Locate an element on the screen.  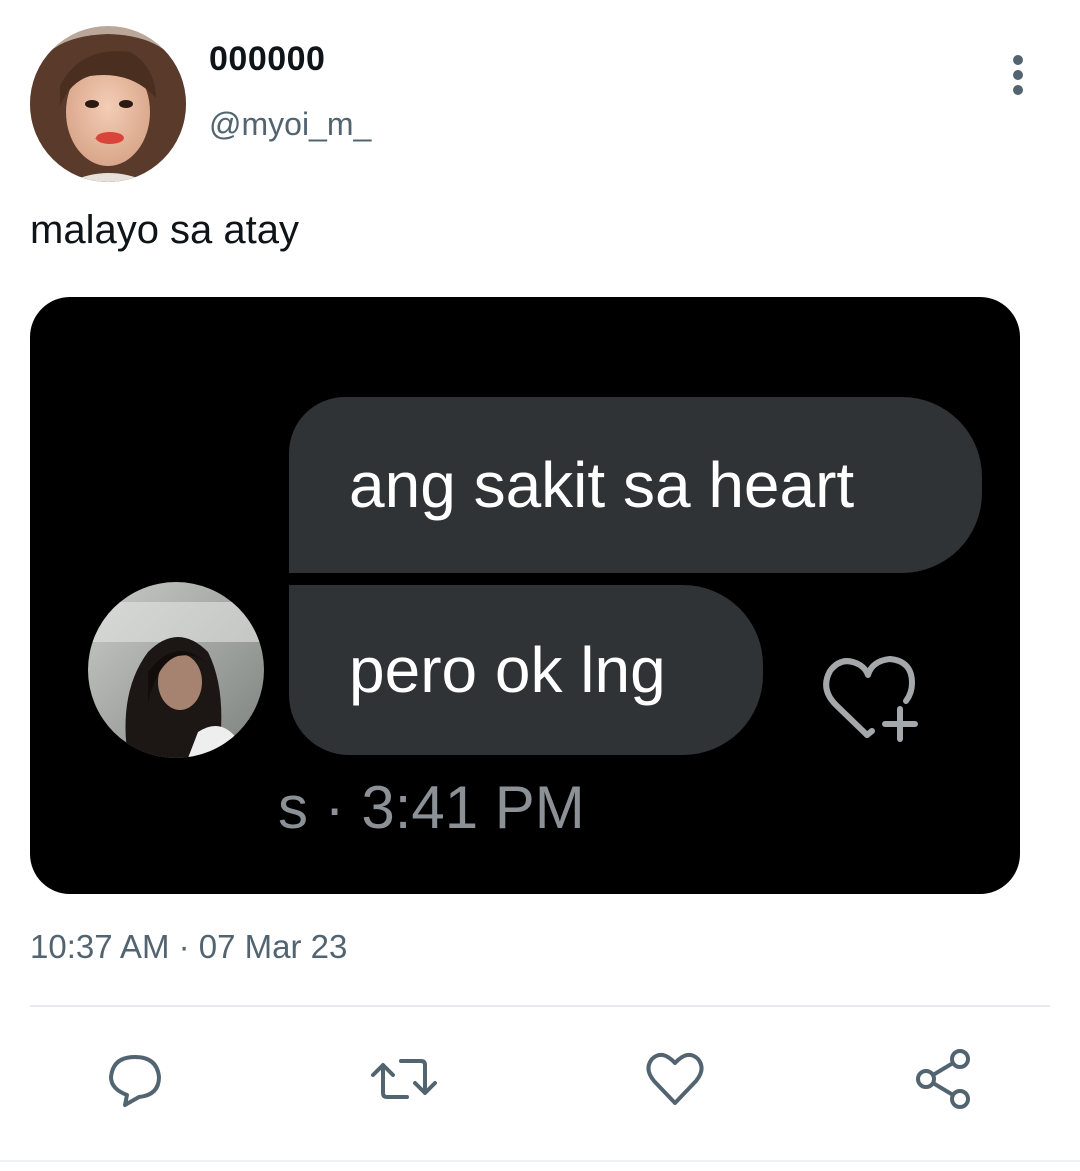
reply-button is located at coordinates (135, 1079).